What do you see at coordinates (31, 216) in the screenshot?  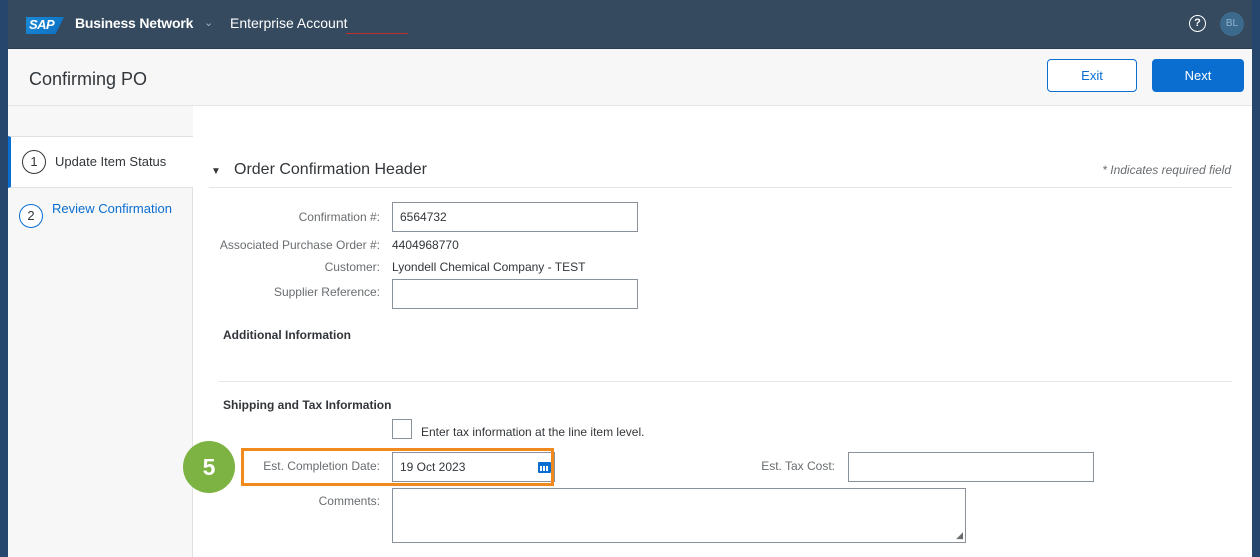 I see `step-number: 2` at bounding box center [31, 216].